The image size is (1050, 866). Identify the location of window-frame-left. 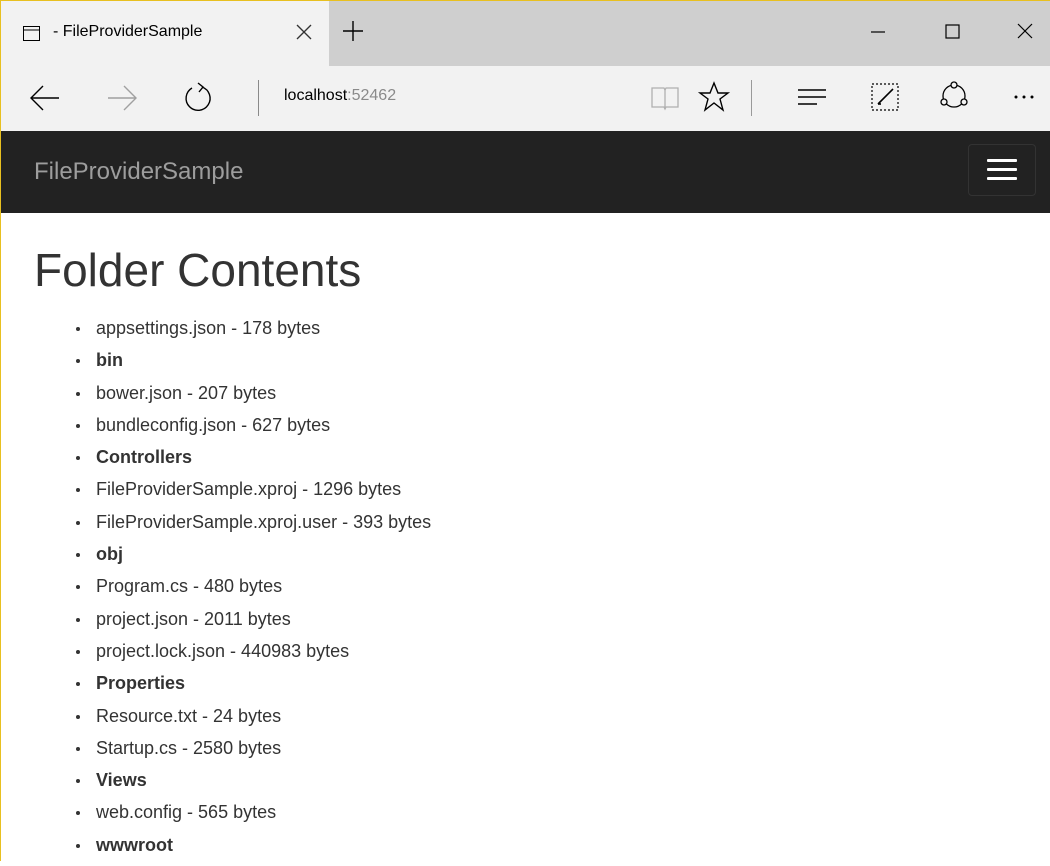
(0, 430).